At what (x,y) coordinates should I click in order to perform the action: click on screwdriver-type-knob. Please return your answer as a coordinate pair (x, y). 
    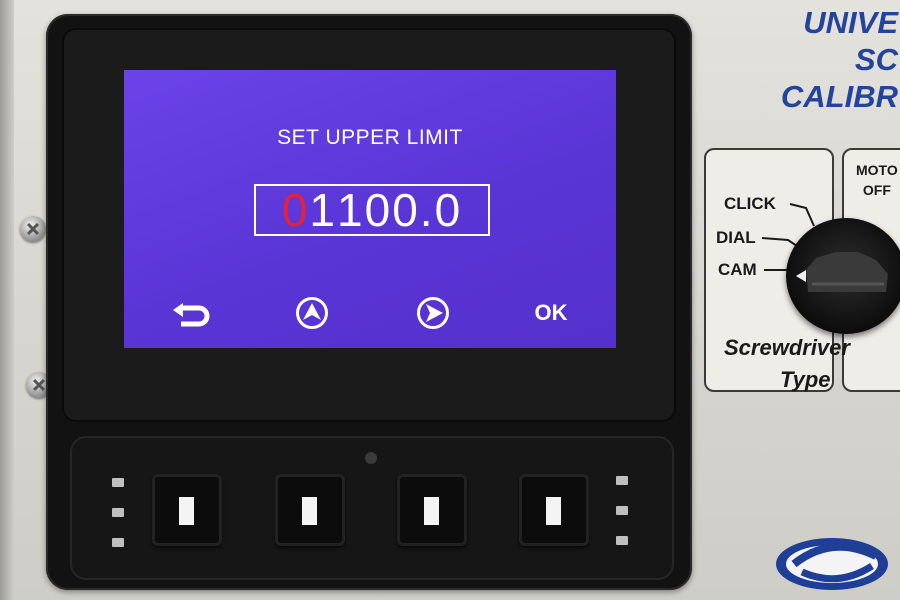
    Looking at the image, I should click on (843, 276).